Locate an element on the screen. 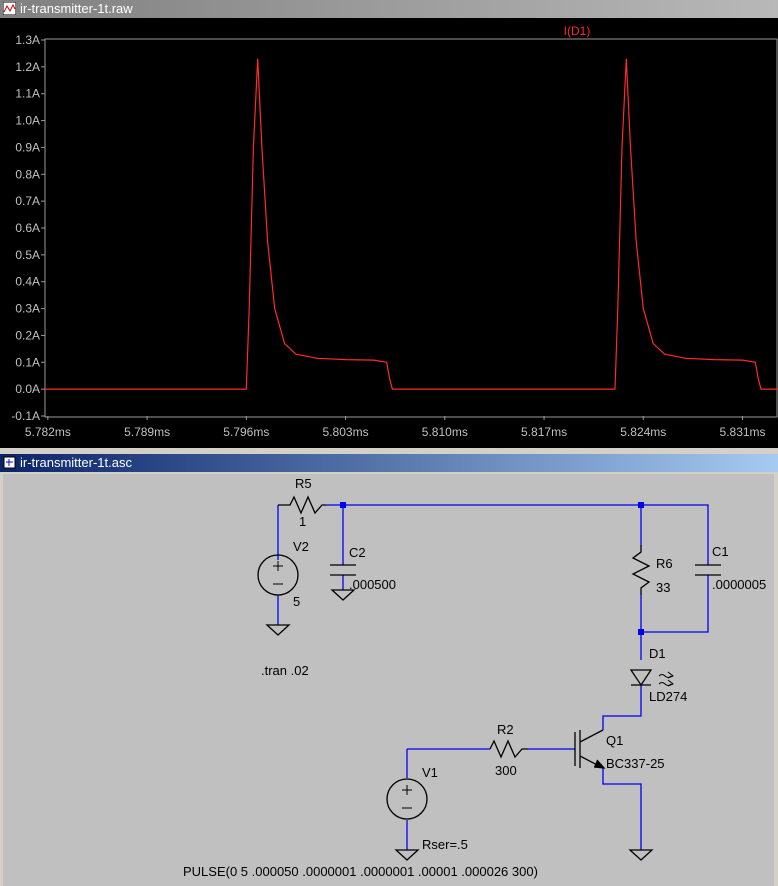  r6-resistor is located at coordinates (641, 570).